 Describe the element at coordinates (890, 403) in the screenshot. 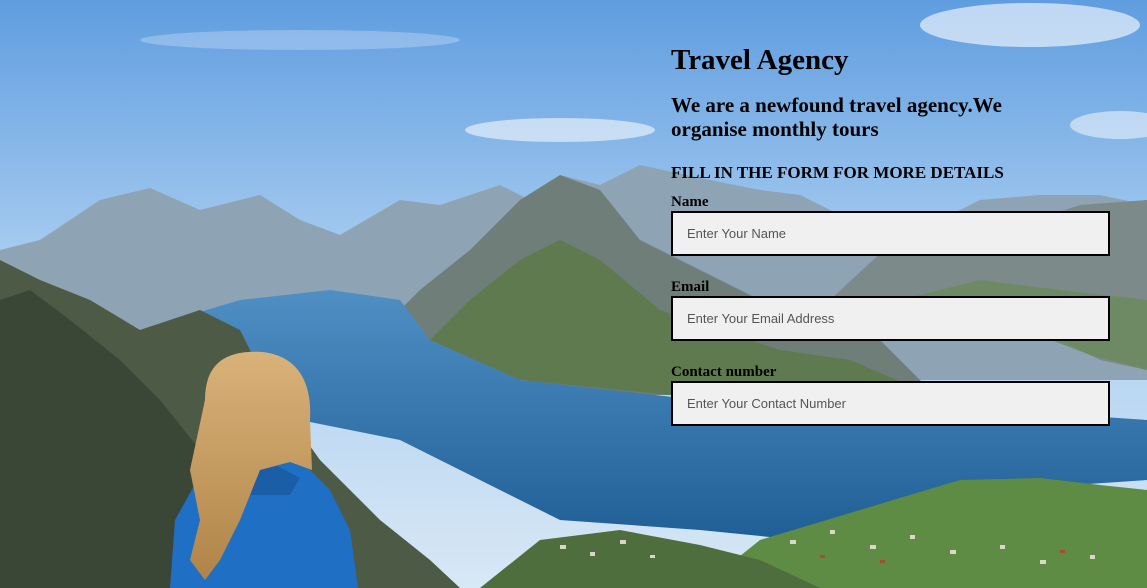

I see `contact-input` at that location.